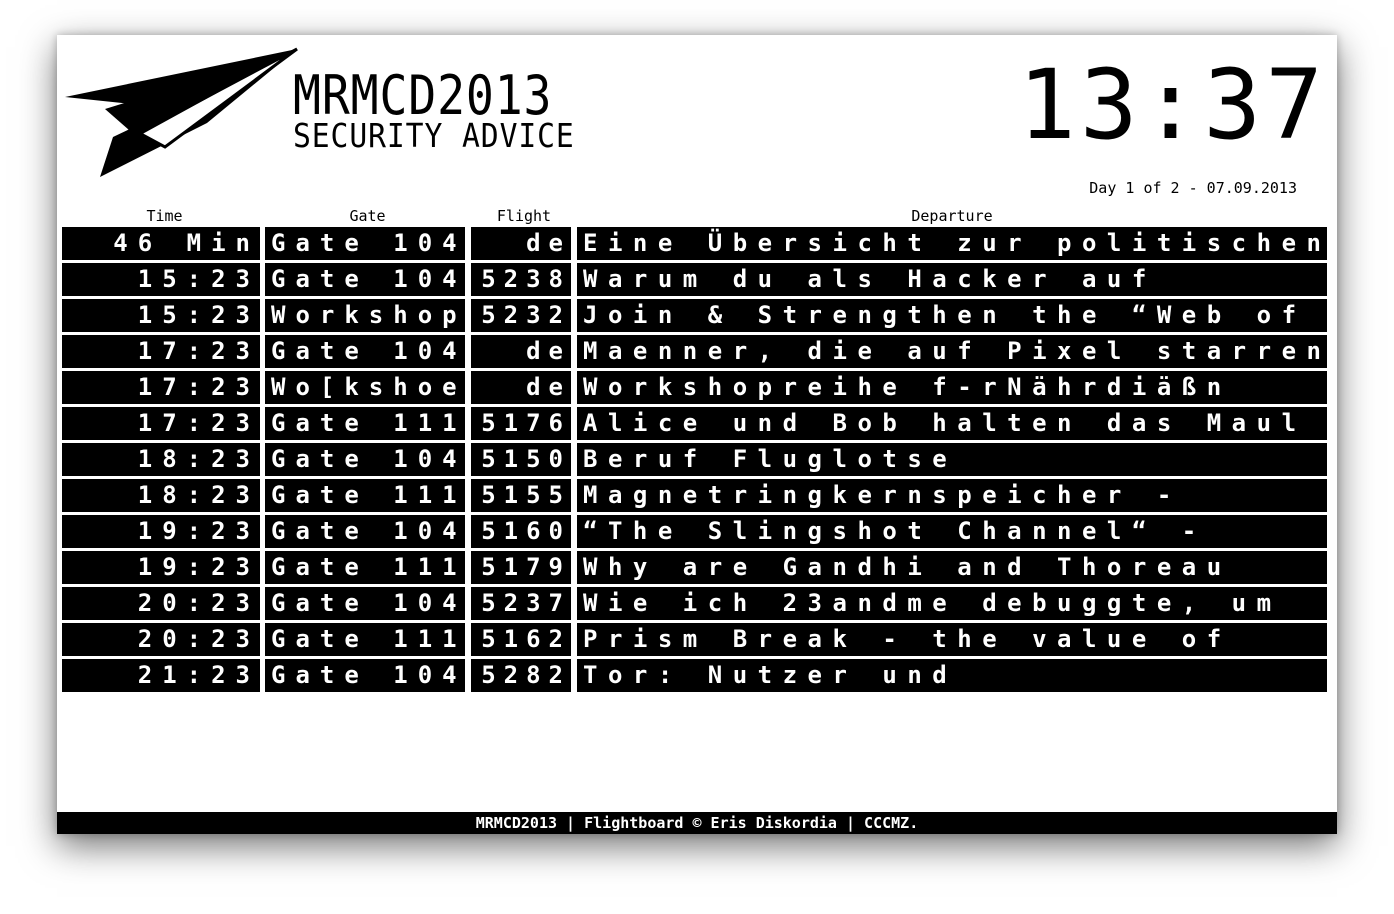 The image size is (1394, 914). I want to click on brand-subtitle: SECURITY ADVICE, so click(434, 135).